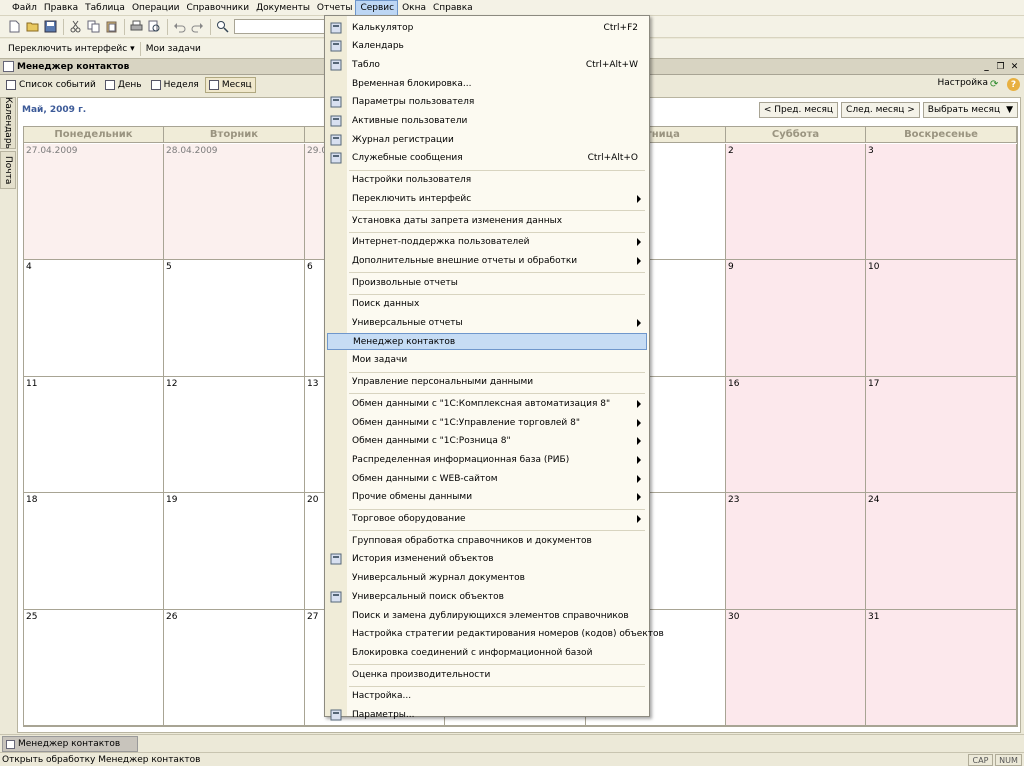 The image size is (1024, 766). I want to click on menu-file: Файл, so click(24, 8).